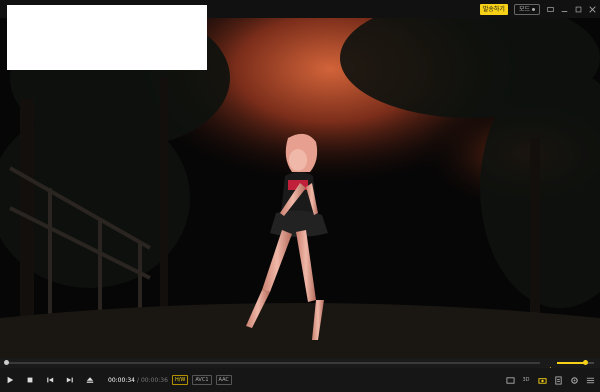 This screenshot has width=600, height=392. Describe the element at coordinates (526, 380) in the screenshot. I see `three-d-button: 3D` at that location.